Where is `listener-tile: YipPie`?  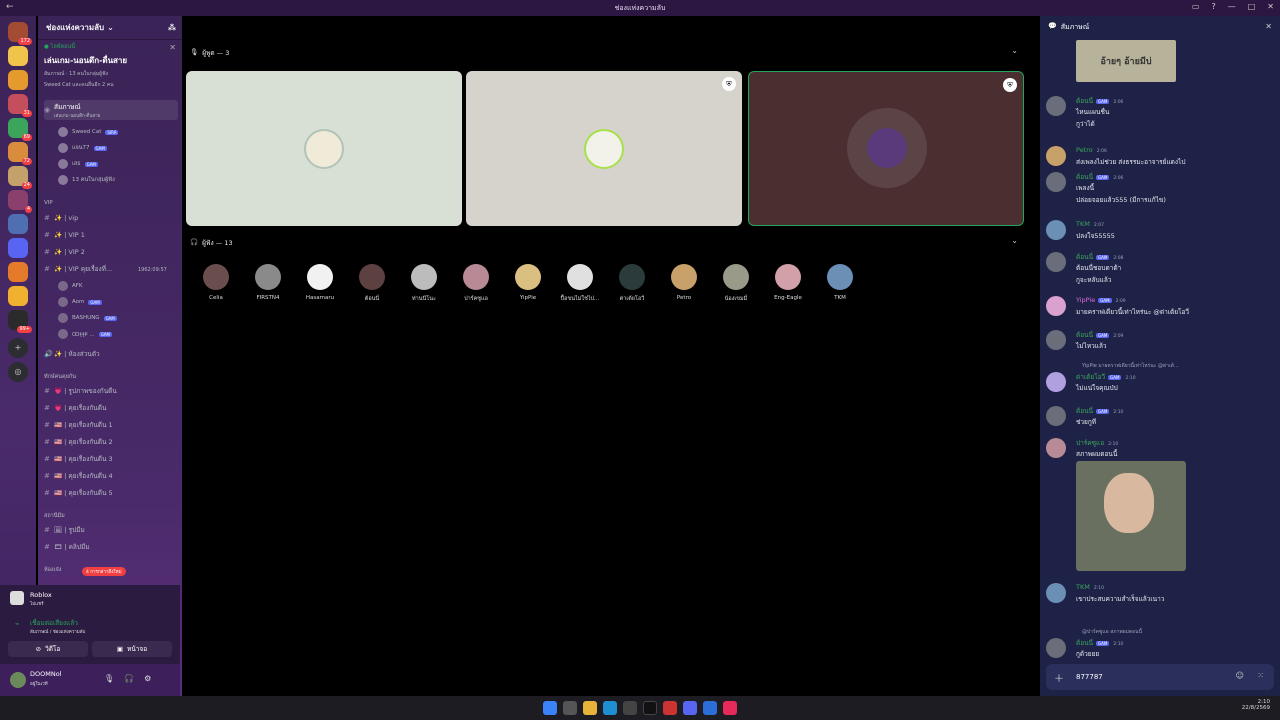
listener-tile: YipPie is located at coordinates (528, 282).